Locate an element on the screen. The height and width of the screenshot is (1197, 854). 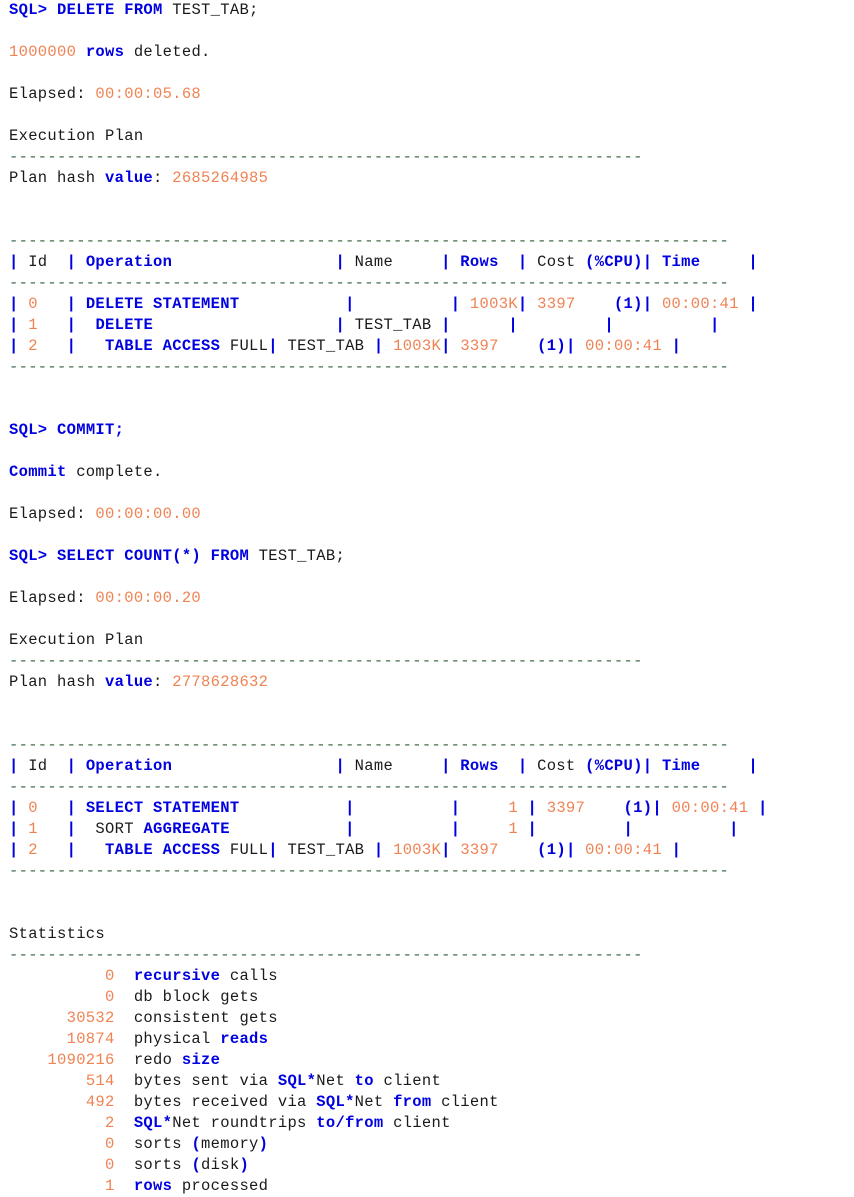
plan-hash-value-delete: 2685264985 is located at coordinates (220, 178).